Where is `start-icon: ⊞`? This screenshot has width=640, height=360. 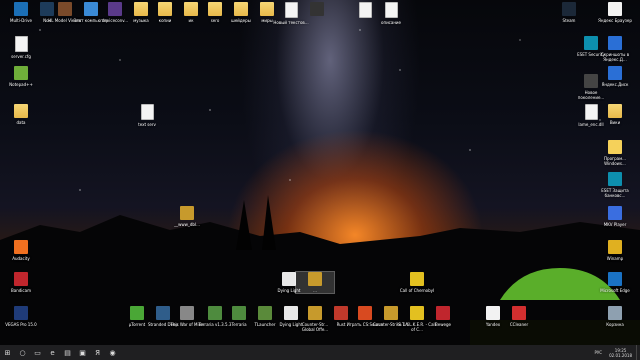
start-icon: ⊞ is located at coordinates (7, 352).